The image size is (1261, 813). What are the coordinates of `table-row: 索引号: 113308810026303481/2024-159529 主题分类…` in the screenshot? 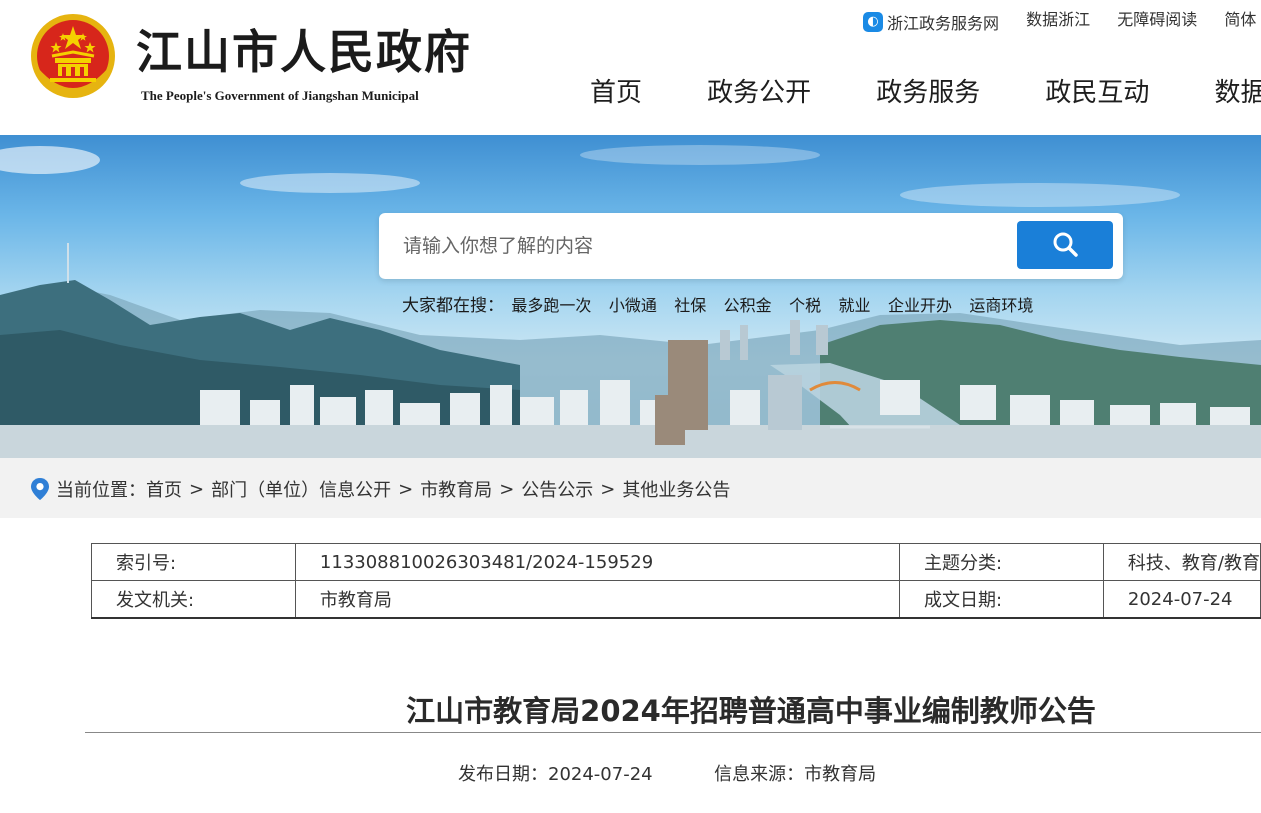 It's located at (676, 562).